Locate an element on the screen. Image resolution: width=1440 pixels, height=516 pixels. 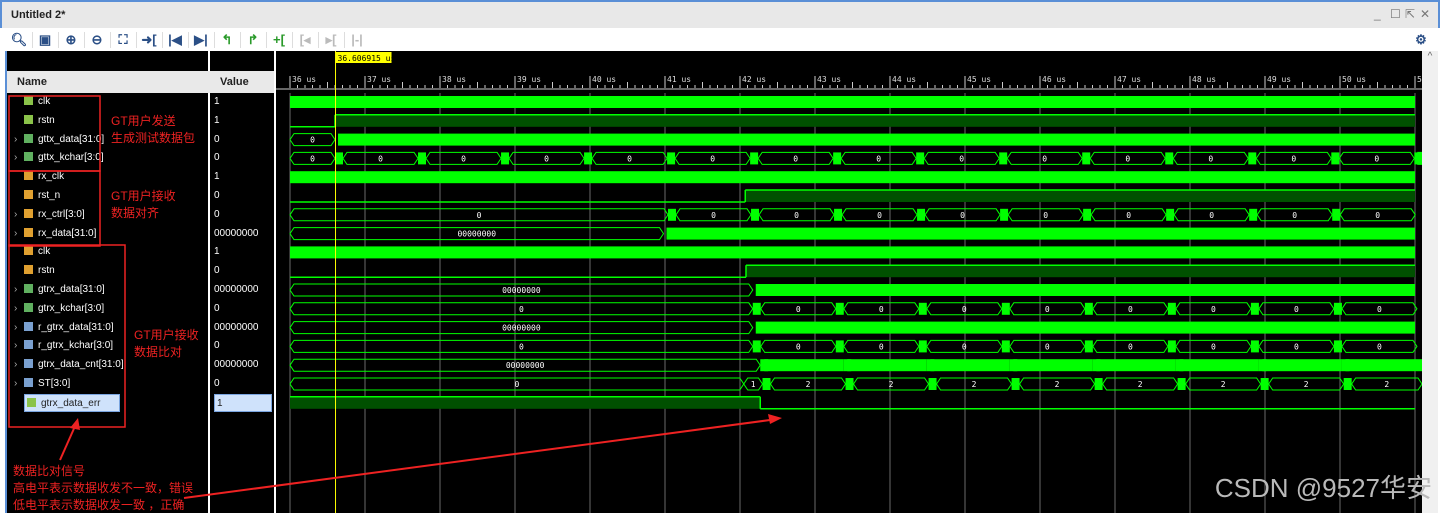
previous-transition-icon: ↰ is located at coordinates (227, 40).